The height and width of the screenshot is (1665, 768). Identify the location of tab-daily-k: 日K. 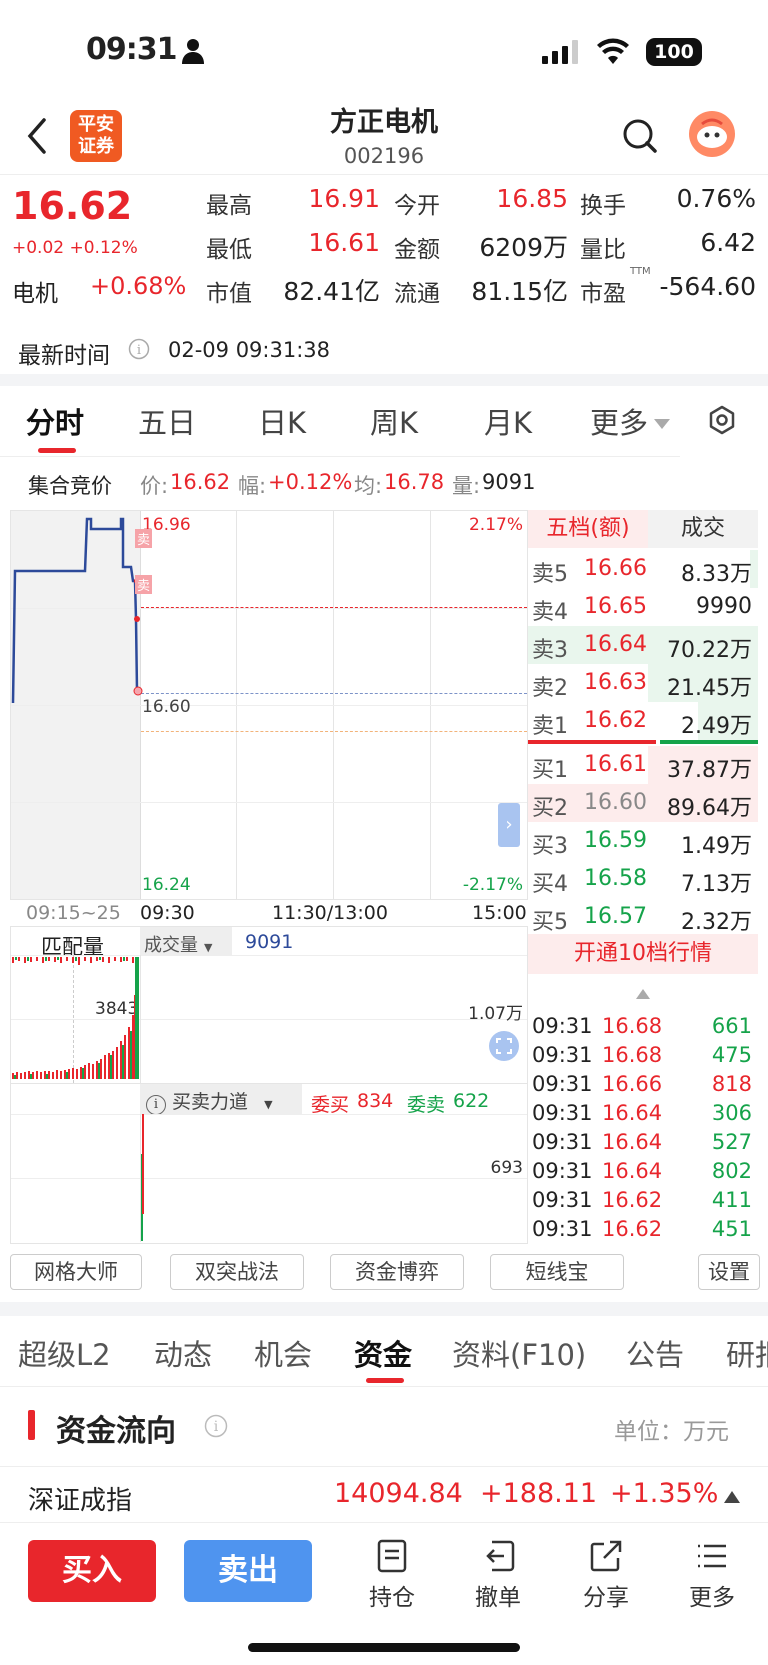
(282, 421).